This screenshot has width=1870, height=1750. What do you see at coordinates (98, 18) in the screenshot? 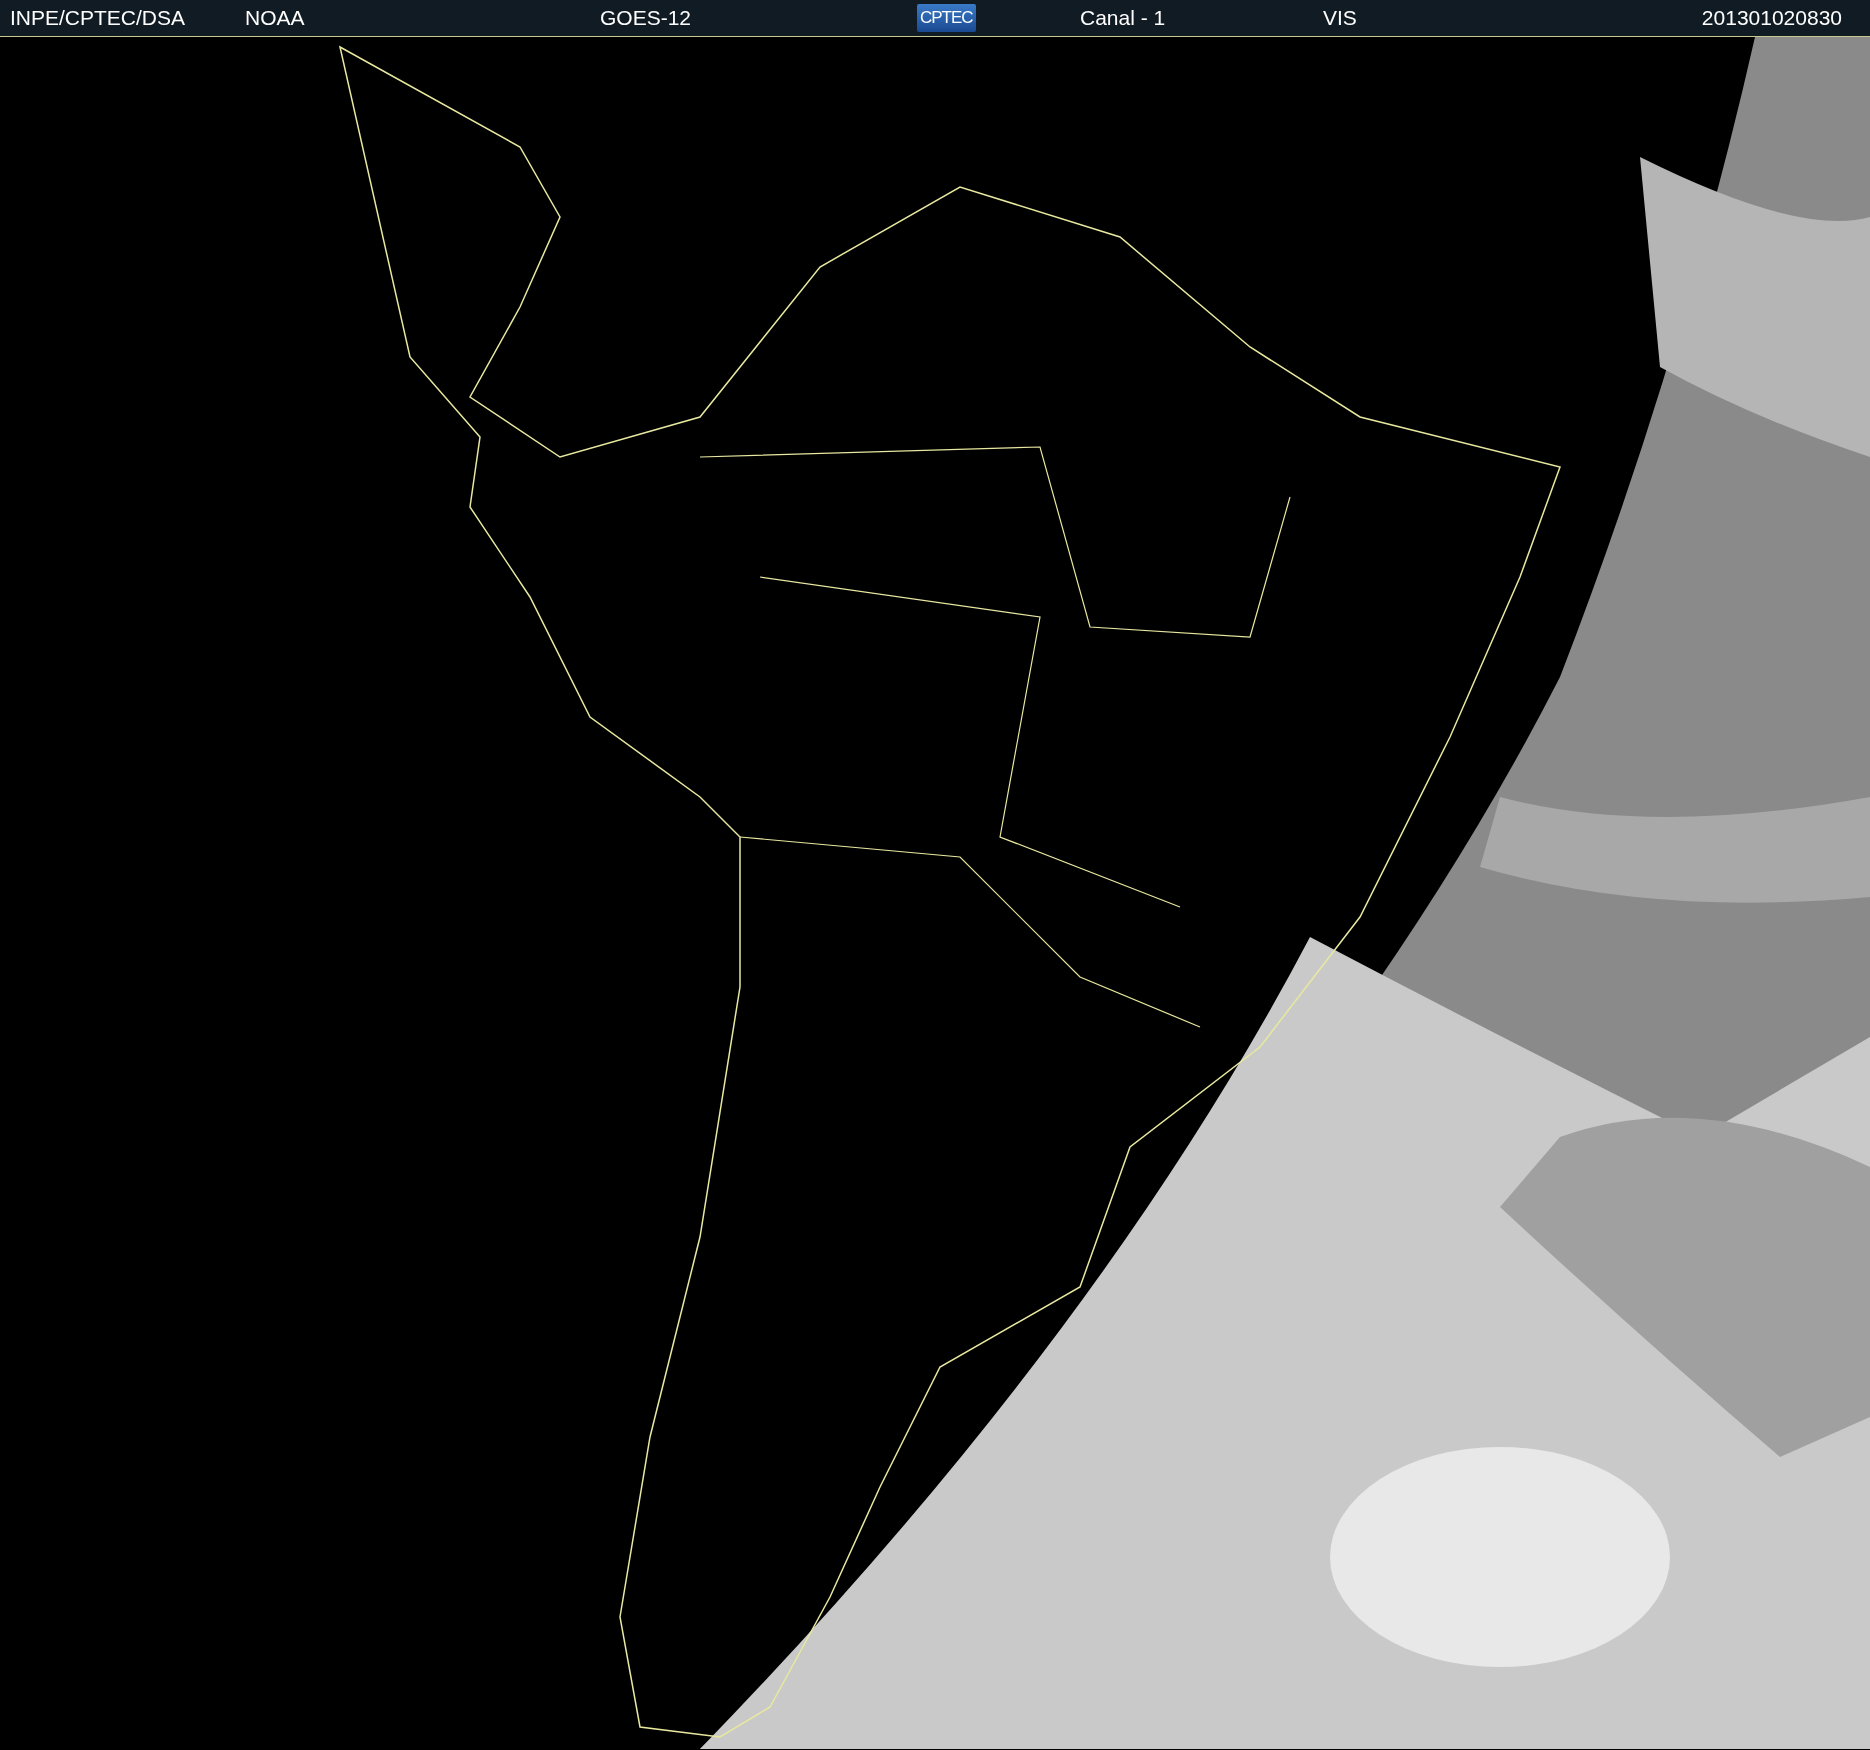
I see `source-label: INPE/CPTEC/DSA` at bounding box center [98, 18].